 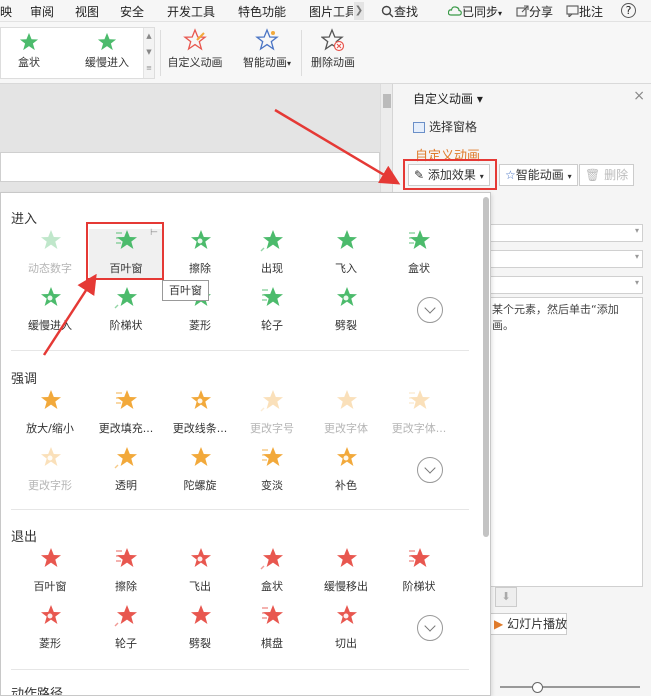 I want to click on search-button: 查找, so click(x=399, y=11).